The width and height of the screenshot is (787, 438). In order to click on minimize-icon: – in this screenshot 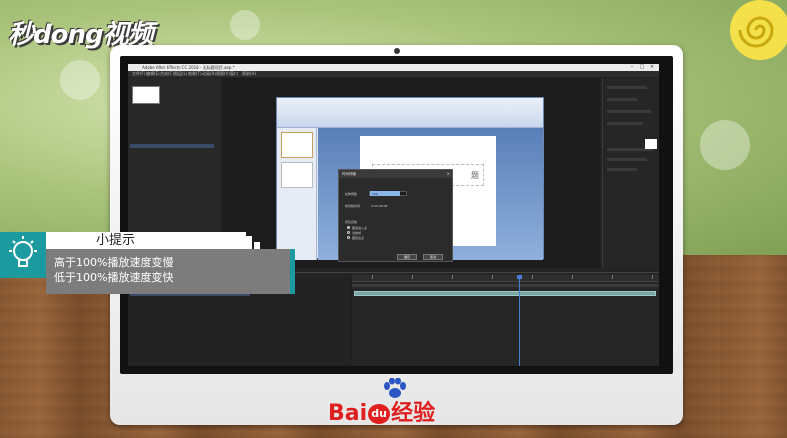, I will do `click(632, 67)`.